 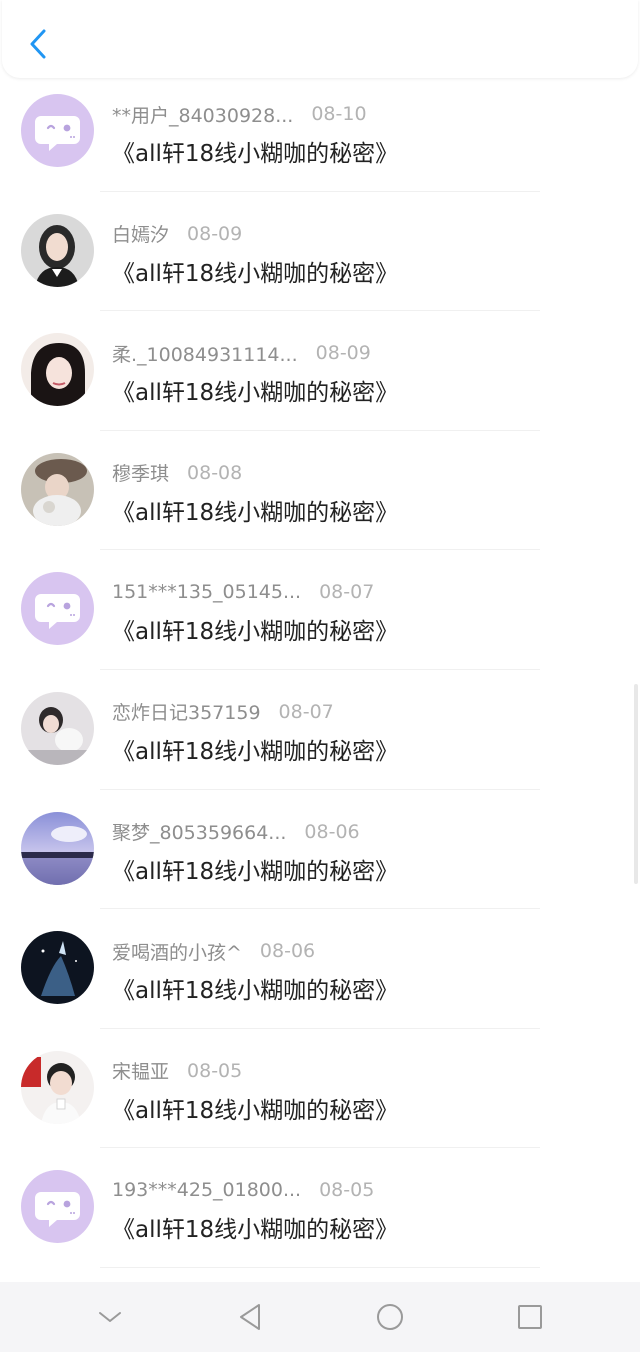 What do you see at coordinates (140, 233) in the screenshot?
I see `username: 白嫣汐` at bounding box center [140, 233].